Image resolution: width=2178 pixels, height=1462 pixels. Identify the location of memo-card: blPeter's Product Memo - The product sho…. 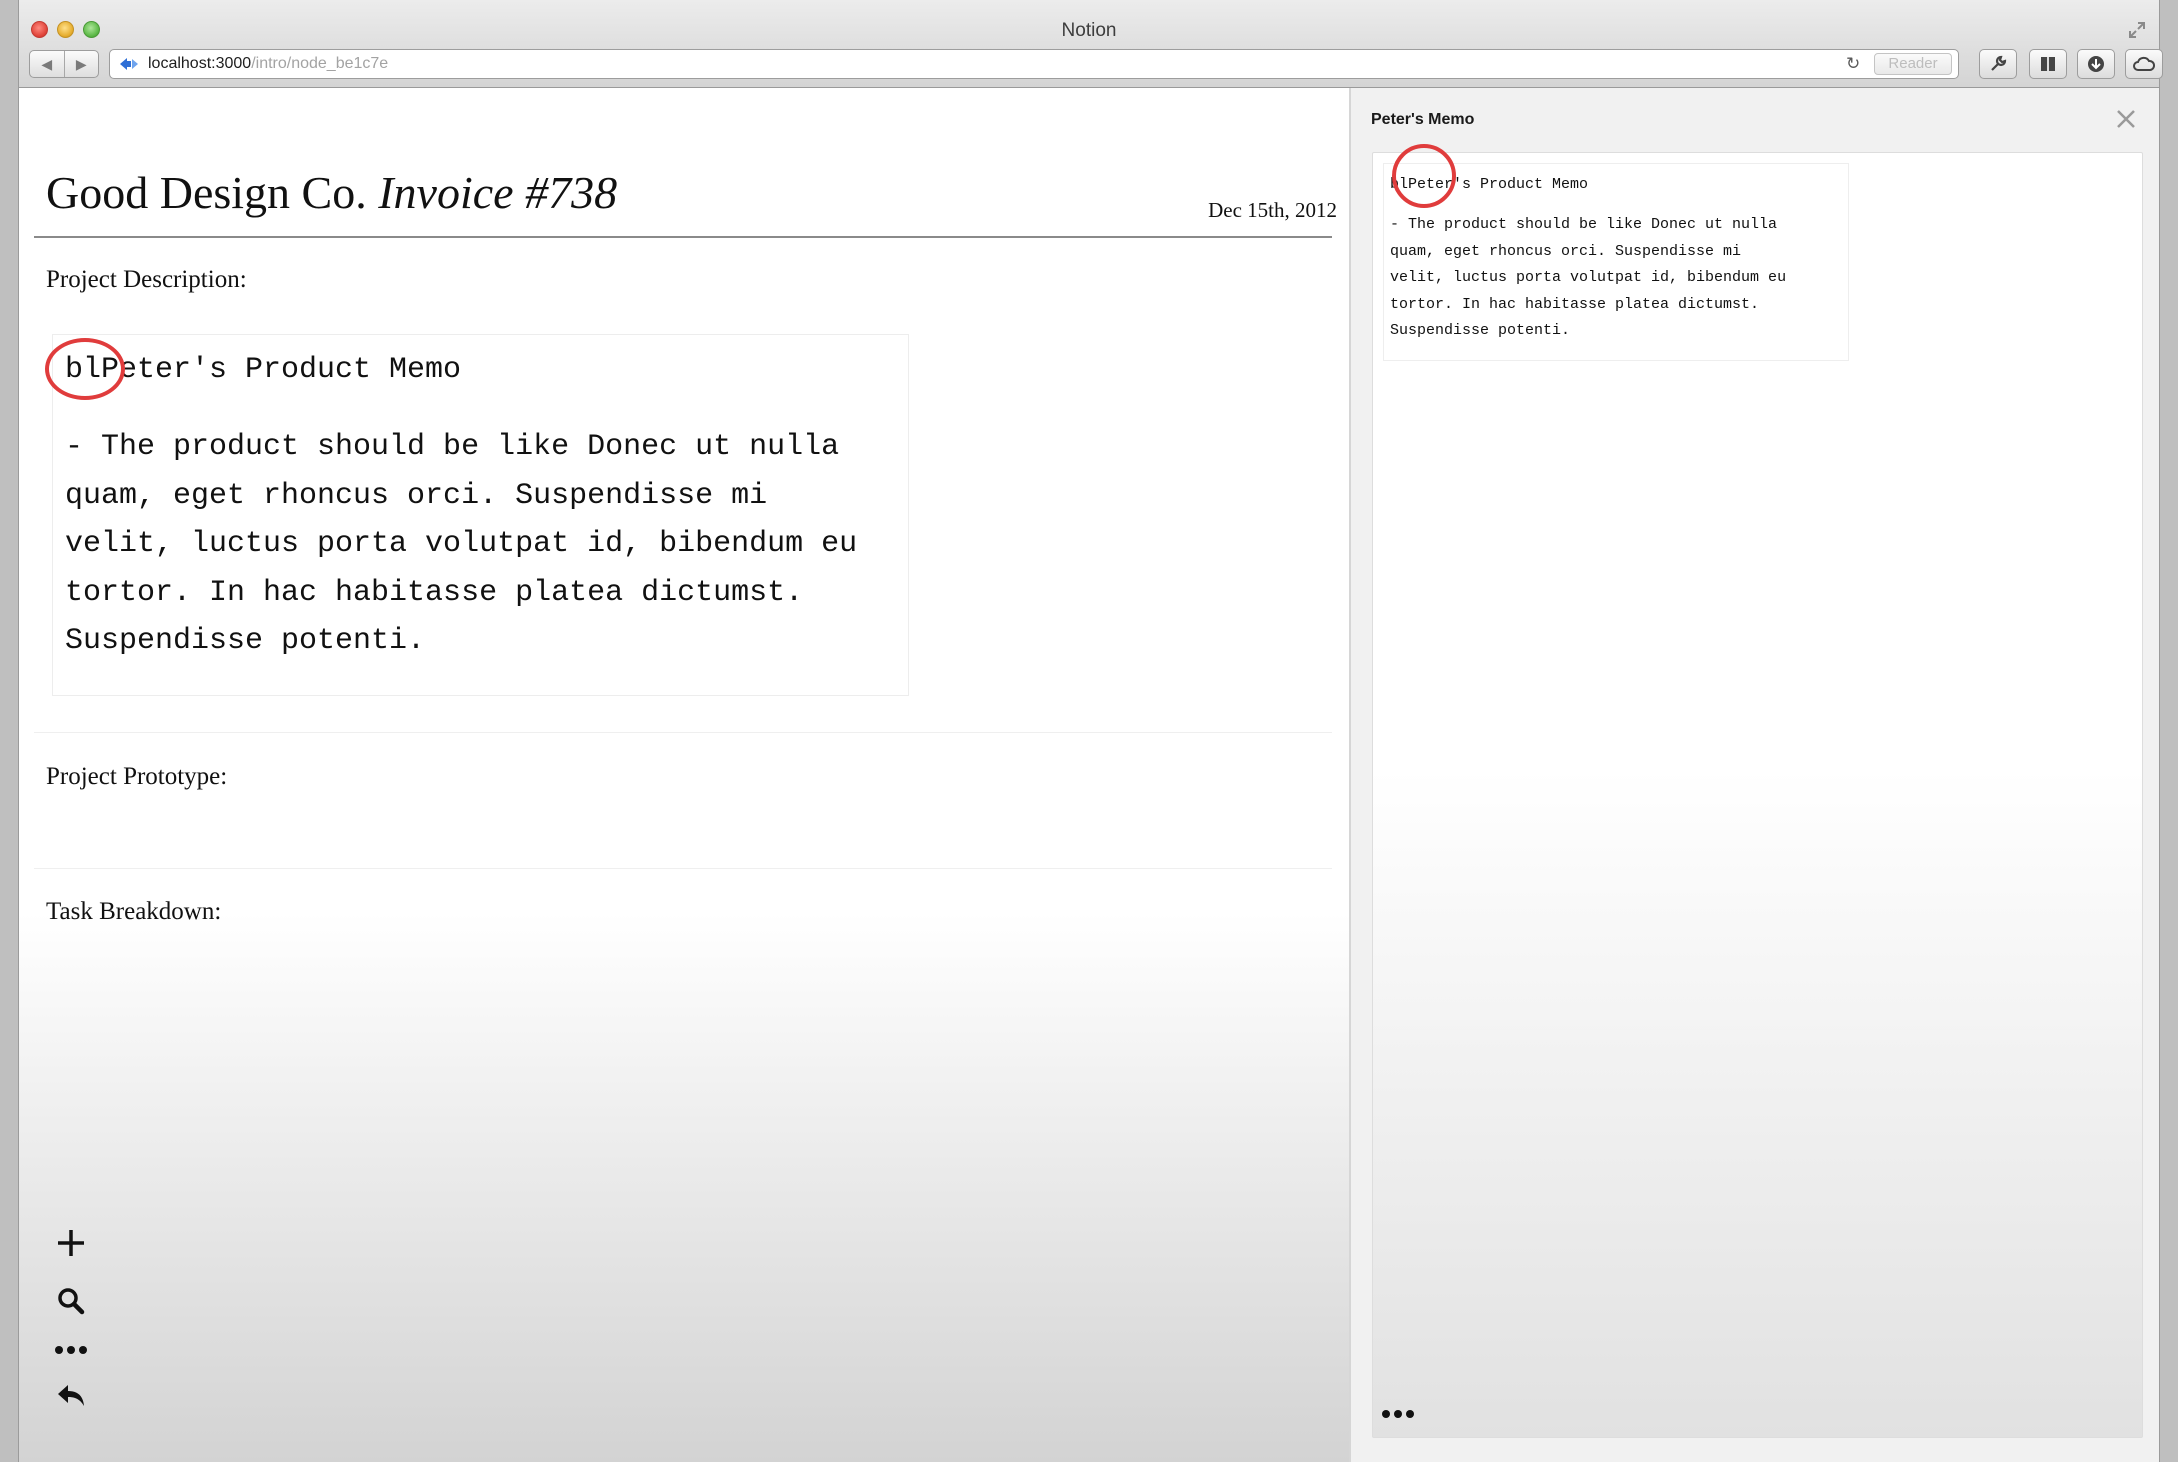
(480, 515).